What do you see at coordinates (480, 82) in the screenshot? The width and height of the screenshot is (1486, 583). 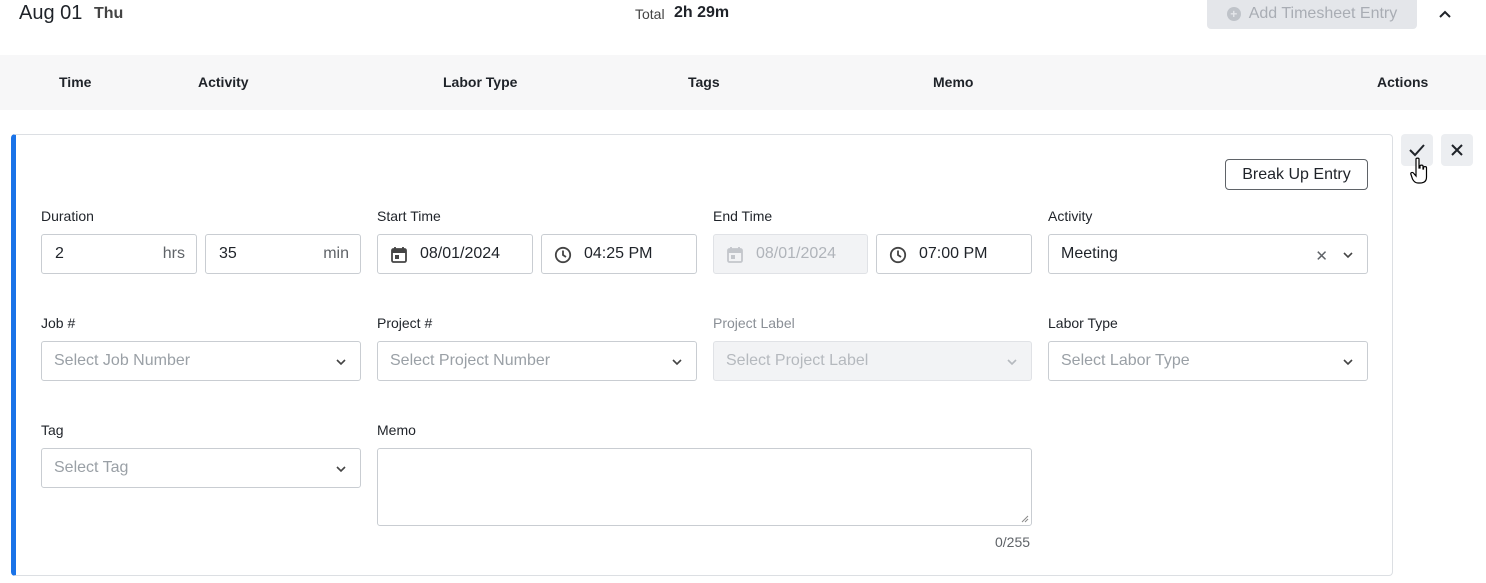 I see `column-header-labor-type: Labor Type` at bounding box center [480, 82].